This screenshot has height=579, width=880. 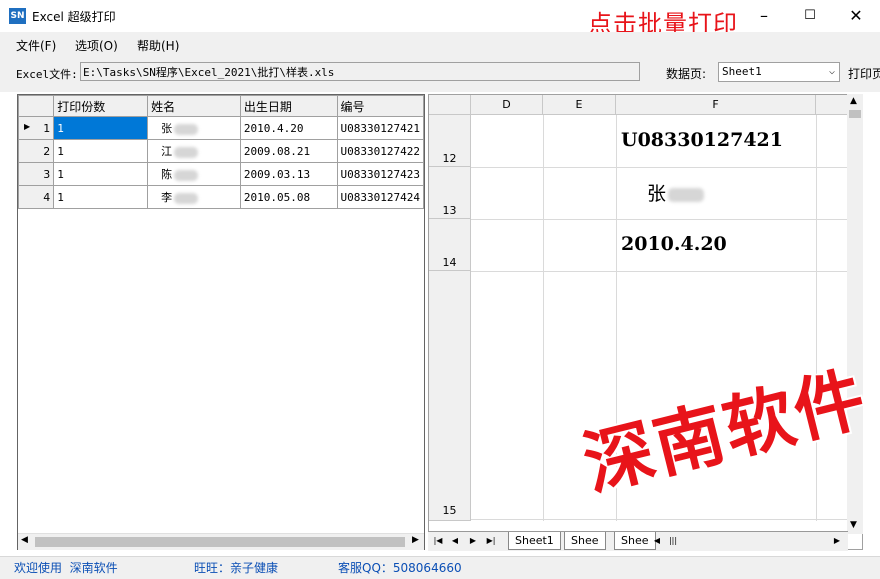 What do you see at coordinates (657, 541) in the screenshot?
I see `tab-scroll-left-icon: ◀` at bounding box center [657, 541].